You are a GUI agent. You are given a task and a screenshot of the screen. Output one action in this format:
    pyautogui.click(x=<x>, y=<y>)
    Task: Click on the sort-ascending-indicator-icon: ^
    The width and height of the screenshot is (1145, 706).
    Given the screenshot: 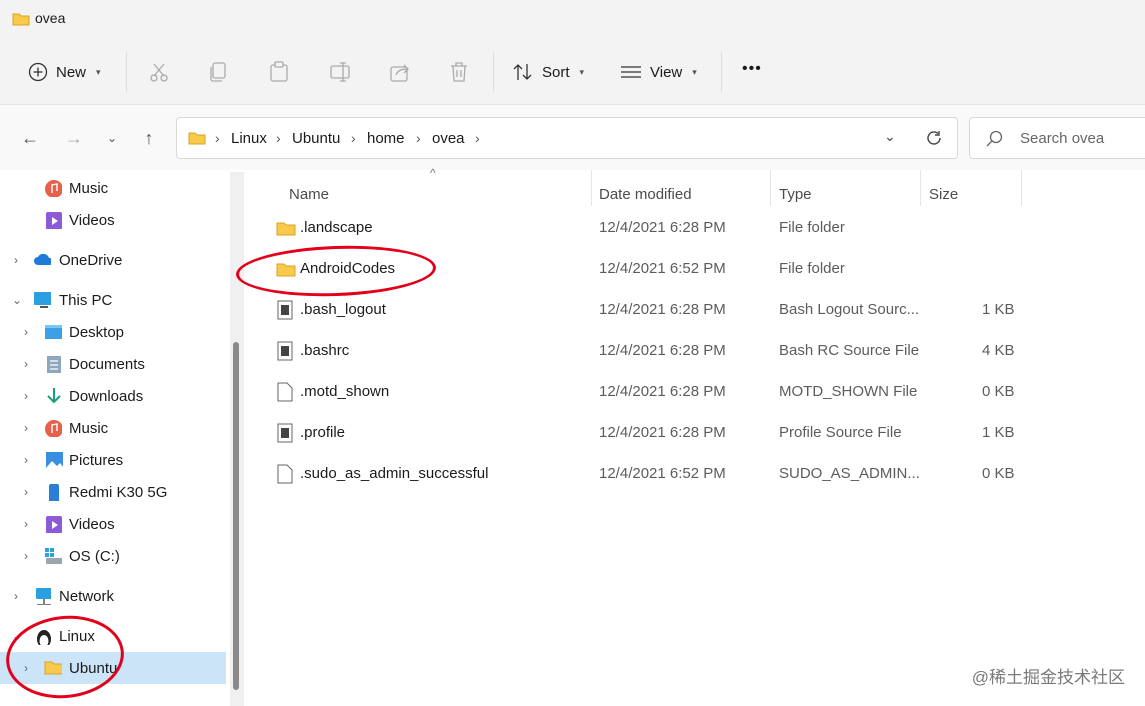 What is the action you would take?
    pyautogui.click(x=433, y=173)
    